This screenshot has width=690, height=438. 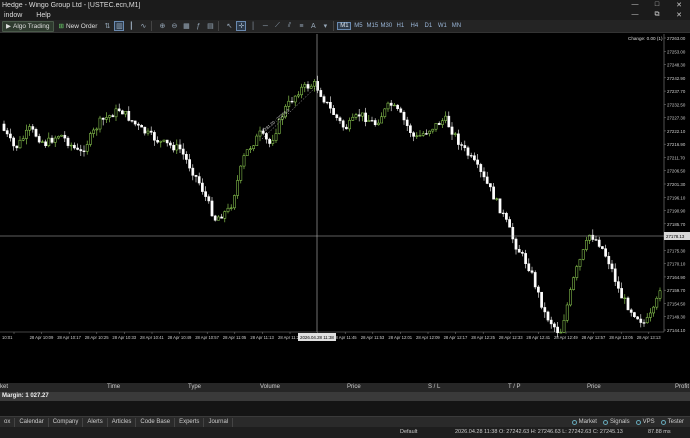 What do you see at coordinates (162, 26) in the screenshot?
I see `zoom-in-icon: ⊕` at bounding box center [162, 26].